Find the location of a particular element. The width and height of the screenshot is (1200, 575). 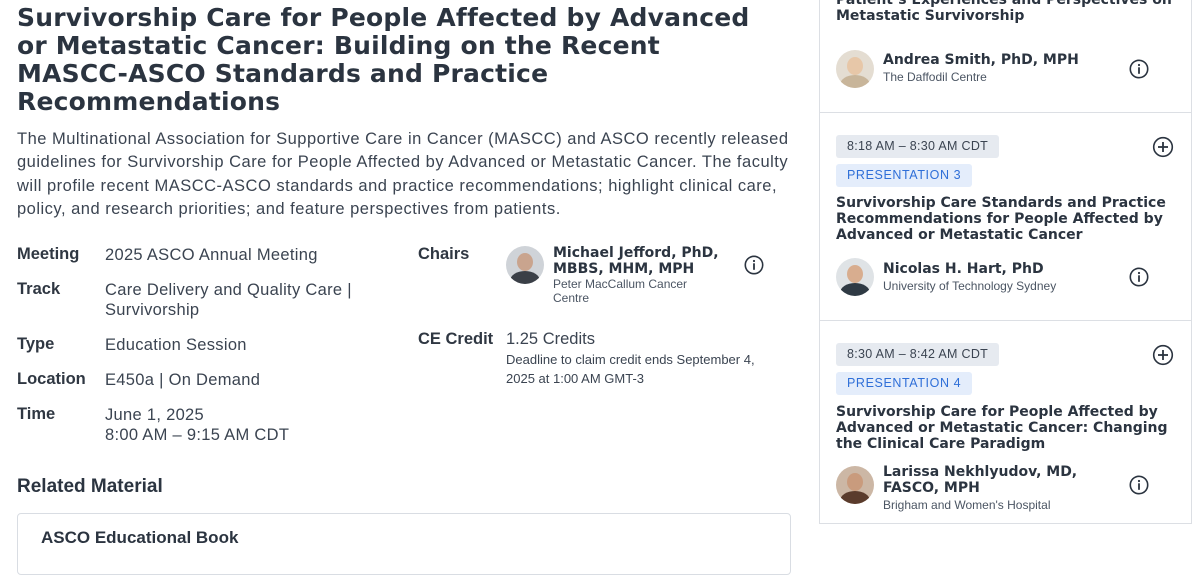

location-label: Location is located at coordinates (51, 379).